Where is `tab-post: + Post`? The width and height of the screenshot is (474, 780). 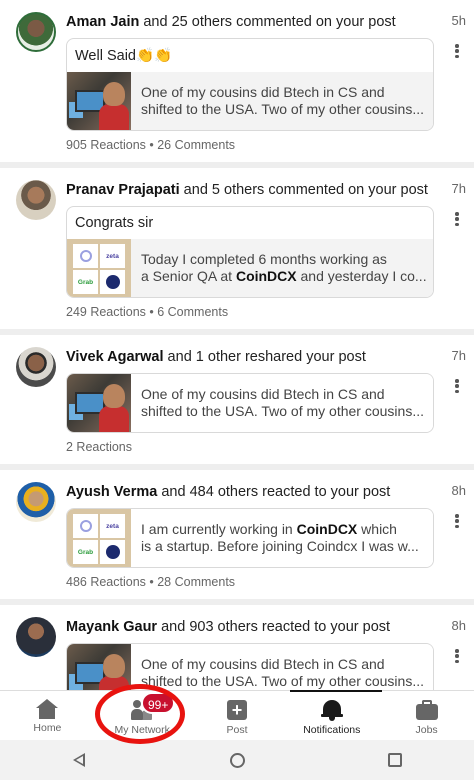 tab-post: + Post is located at coordinates (237, 715).